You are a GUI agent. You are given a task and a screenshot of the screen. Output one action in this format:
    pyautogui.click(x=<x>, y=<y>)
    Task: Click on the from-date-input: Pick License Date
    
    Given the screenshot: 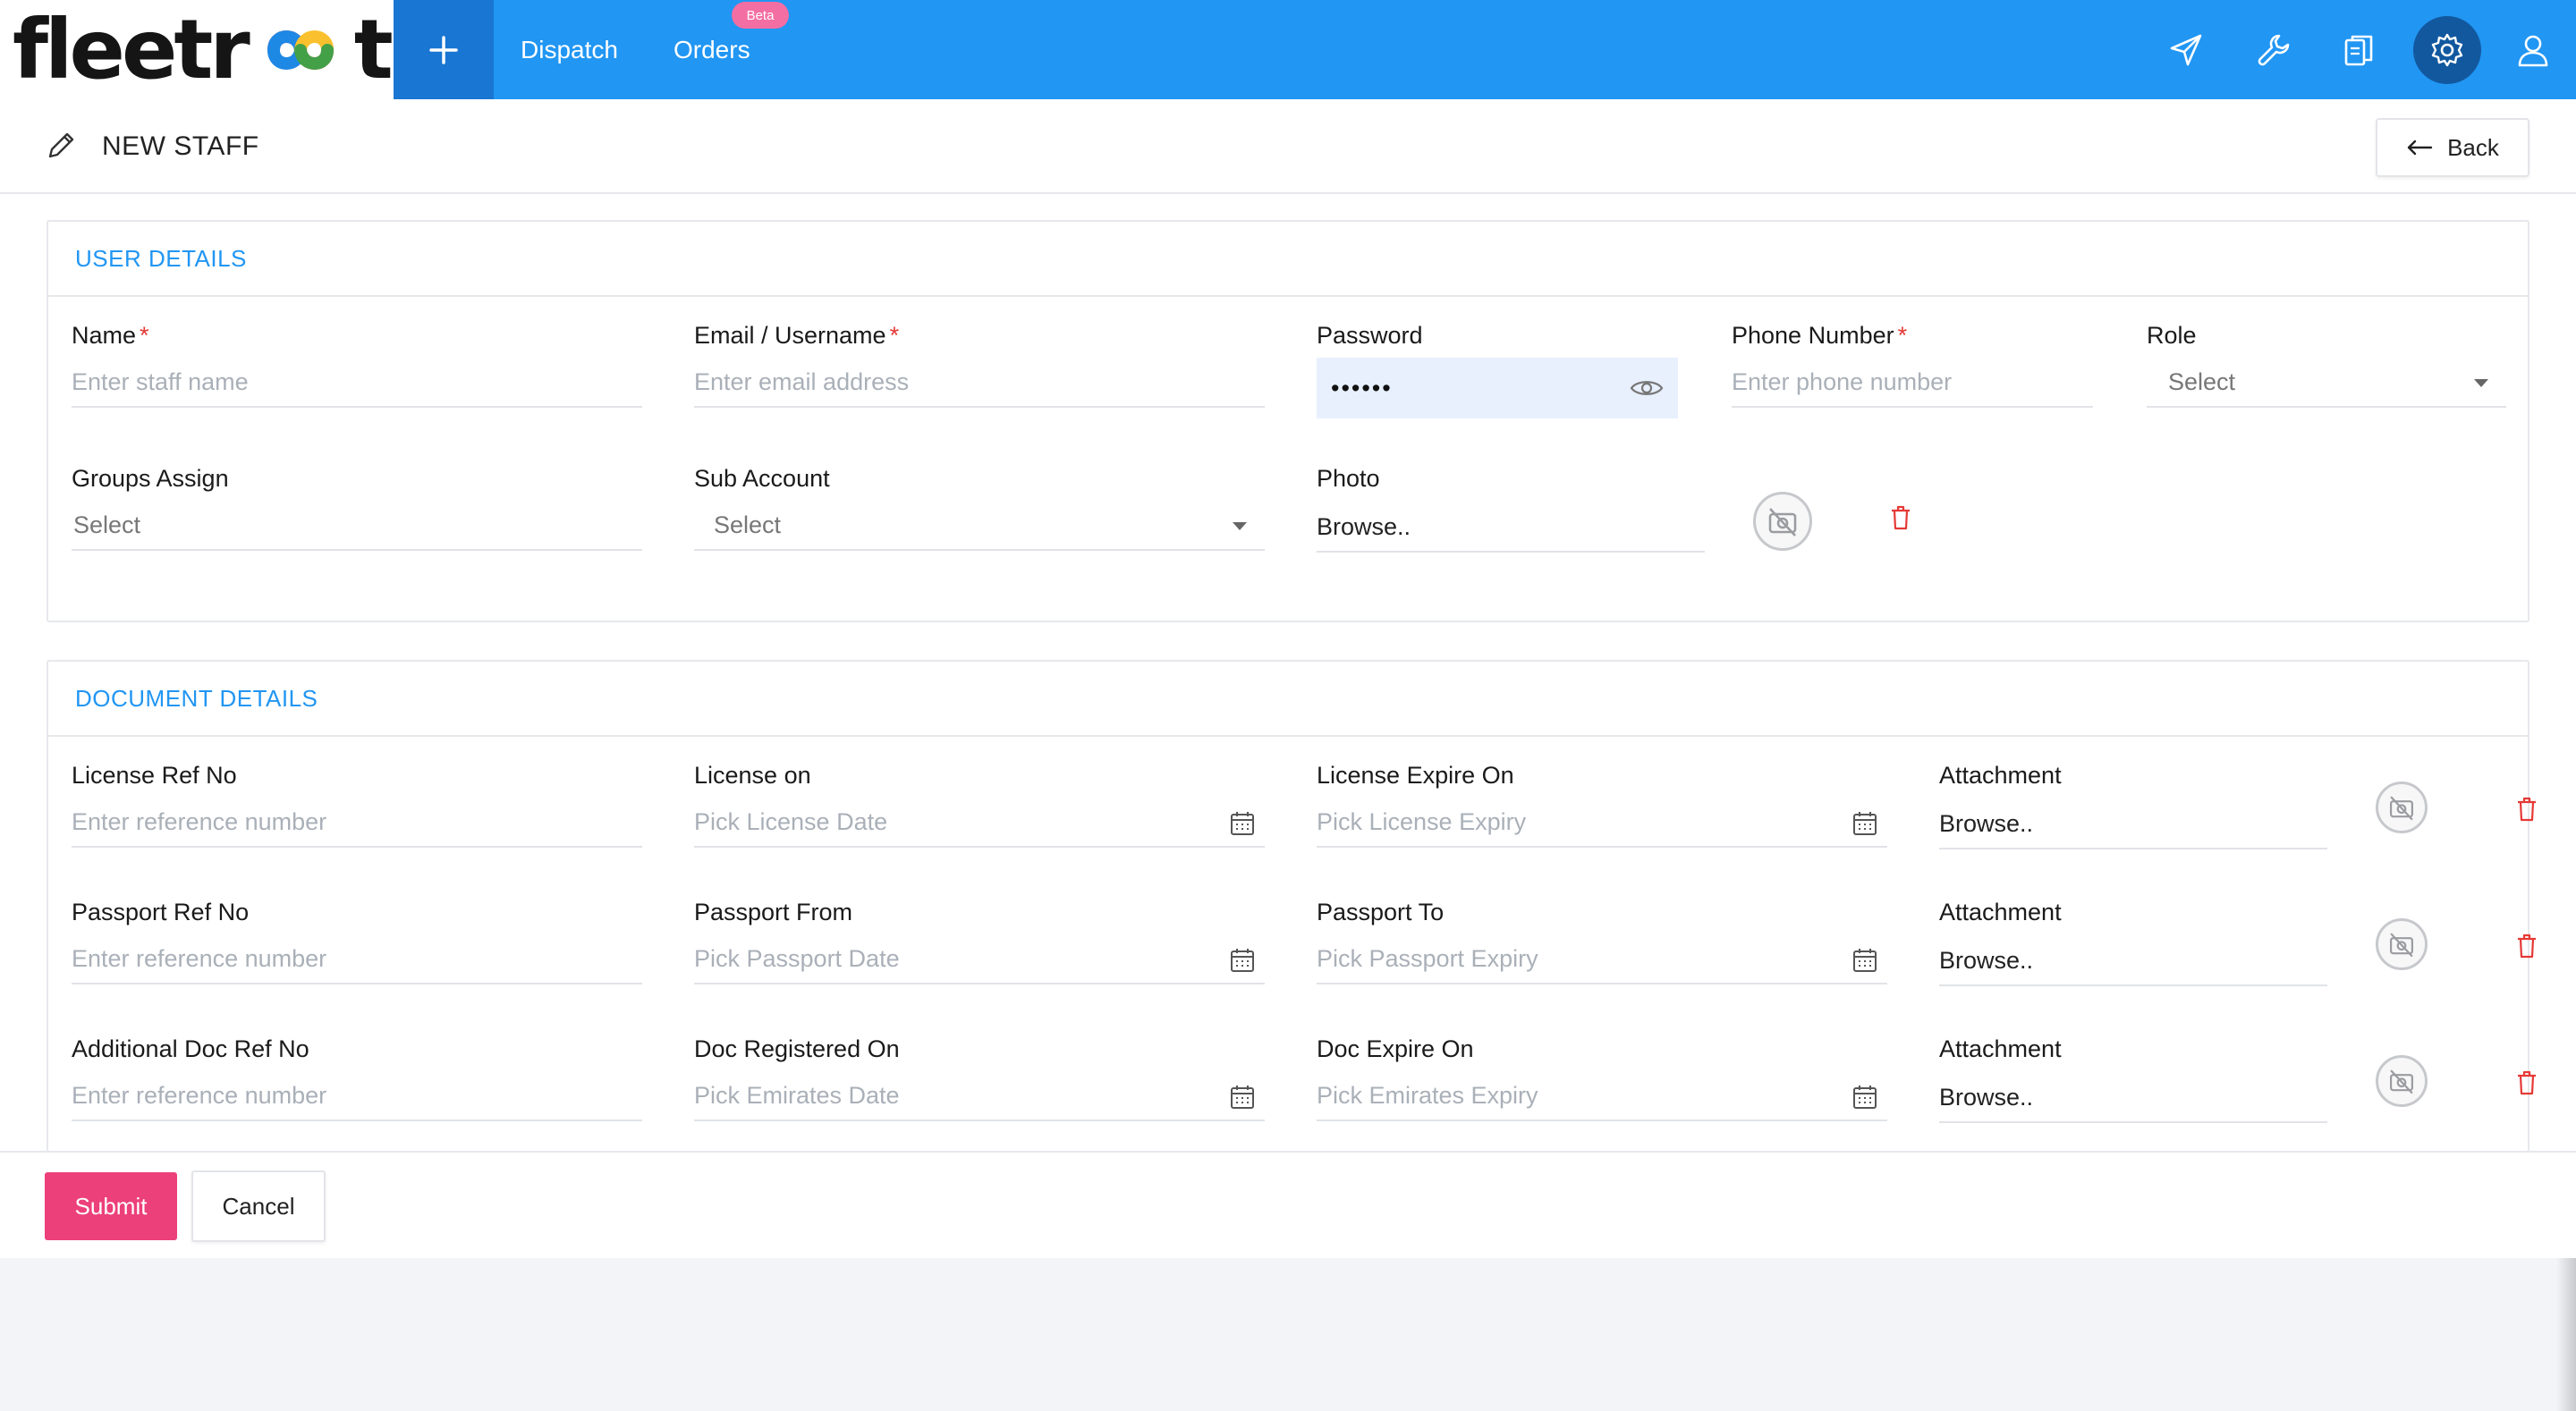 What is the action you would take?
    pyautogui.click(x=979, y=823)
    